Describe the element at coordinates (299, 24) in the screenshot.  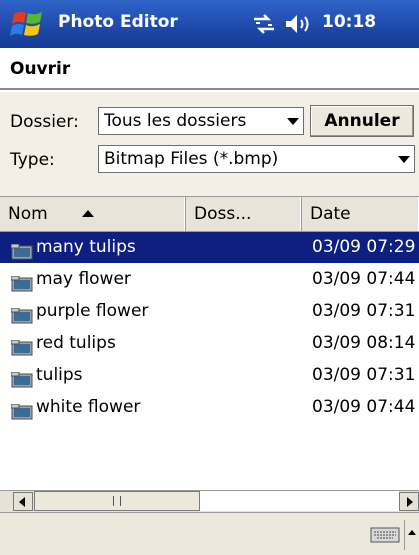
I see `volume-icon` at that location.